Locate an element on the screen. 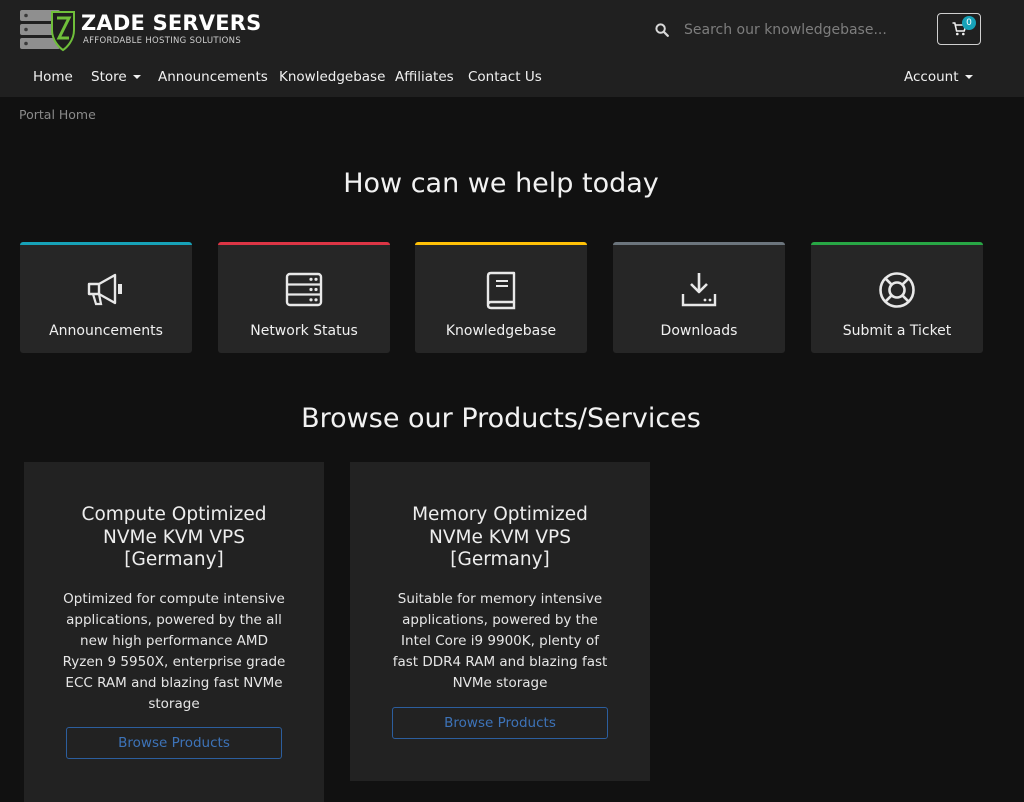 The height and width of the screenshot is (802, 1024). nav-store: Store is located at coordinates (116, 77).